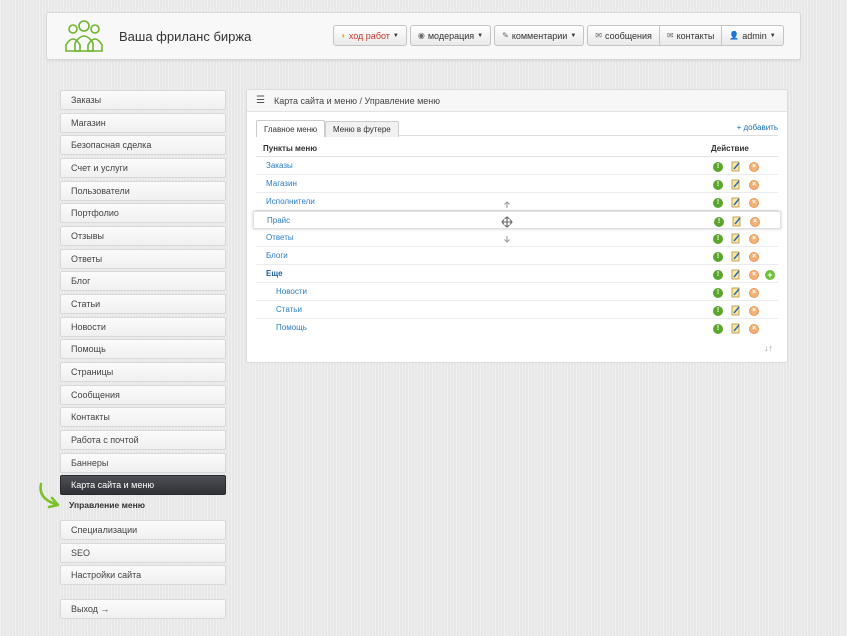  Describe the element at coordinates (734, 35) in the screenshot. I see `user-icon: 👤` at that location.